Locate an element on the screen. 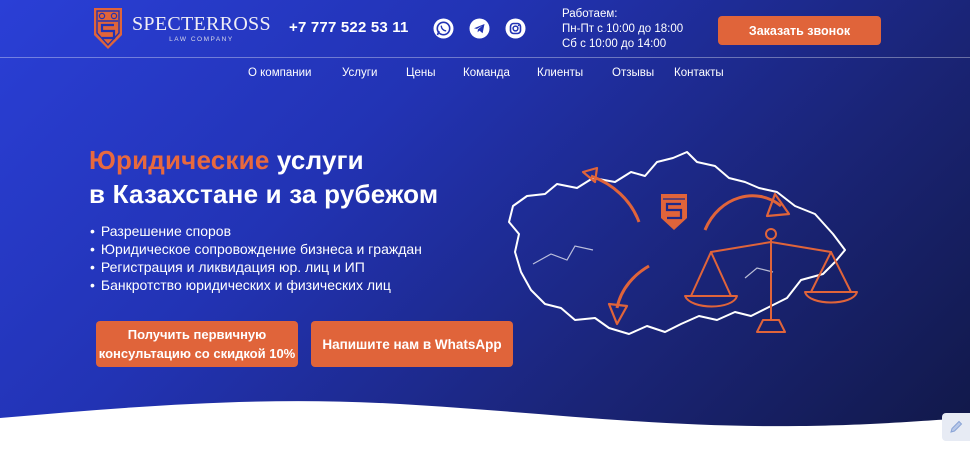  scales-icon is located at coordinates (771, 280).